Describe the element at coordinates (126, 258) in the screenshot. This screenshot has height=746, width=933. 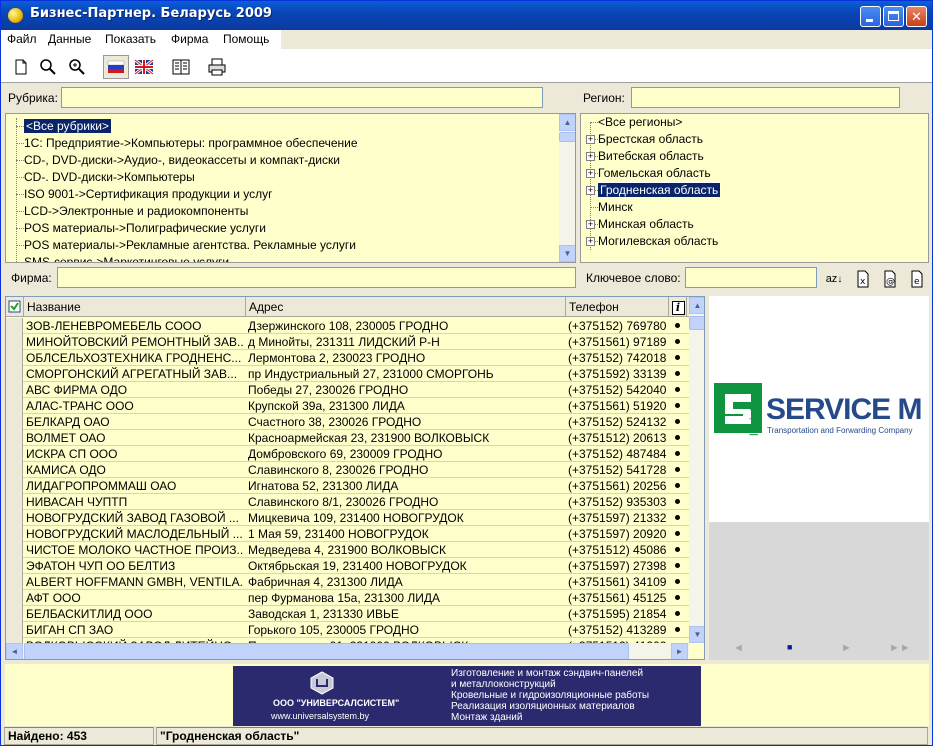
I see `rubric-item: SMS-сервис->Маркетинговые услуги` at that location.